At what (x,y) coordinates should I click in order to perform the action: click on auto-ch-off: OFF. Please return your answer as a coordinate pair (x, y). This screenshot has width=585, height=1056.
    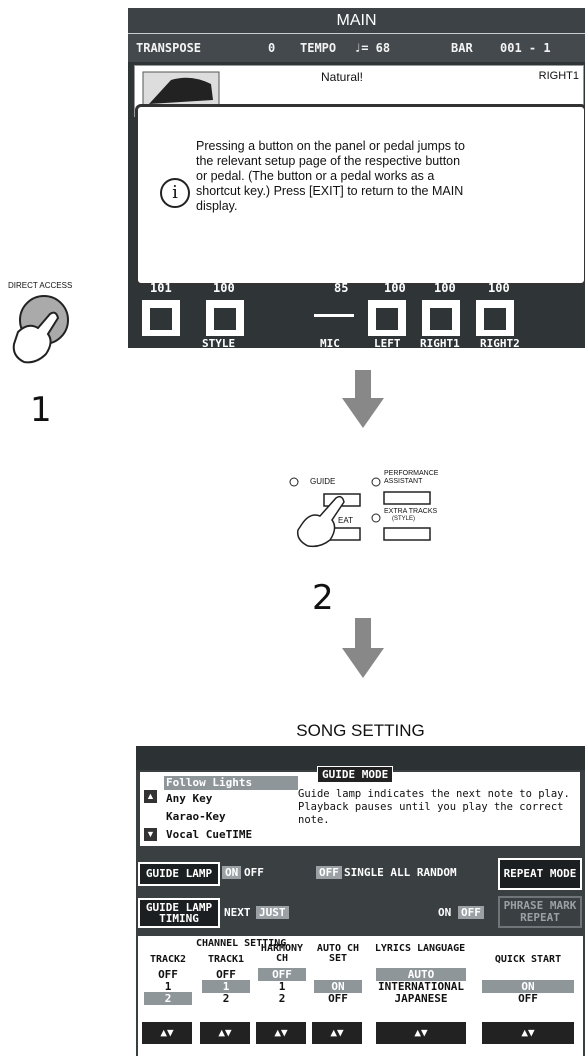
    Looking at the image, I should click on (338, 998).